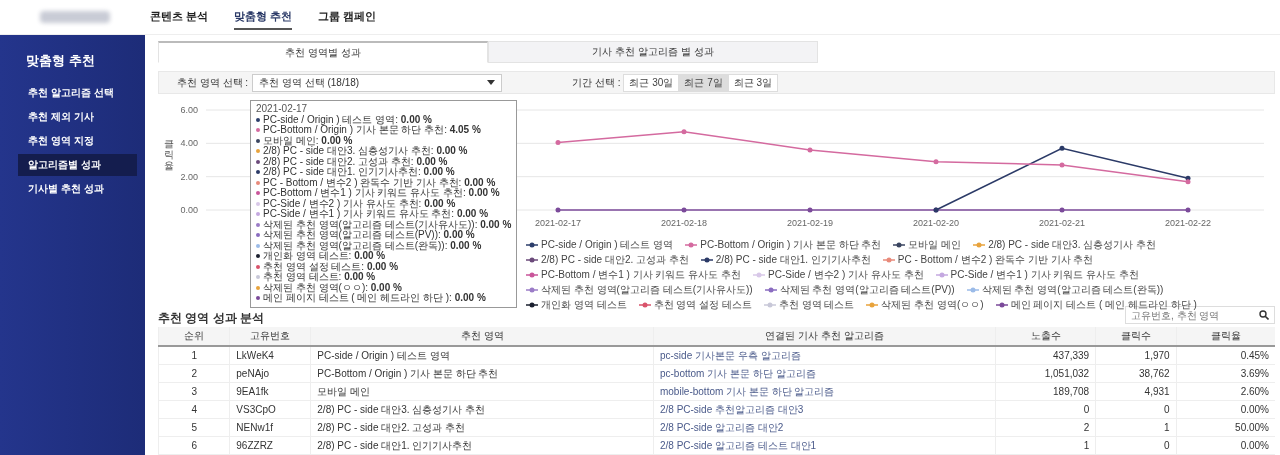  I want to click on table-cell: 2/8) PC - side 대안2. 고성과 추천, so click(482, 427).